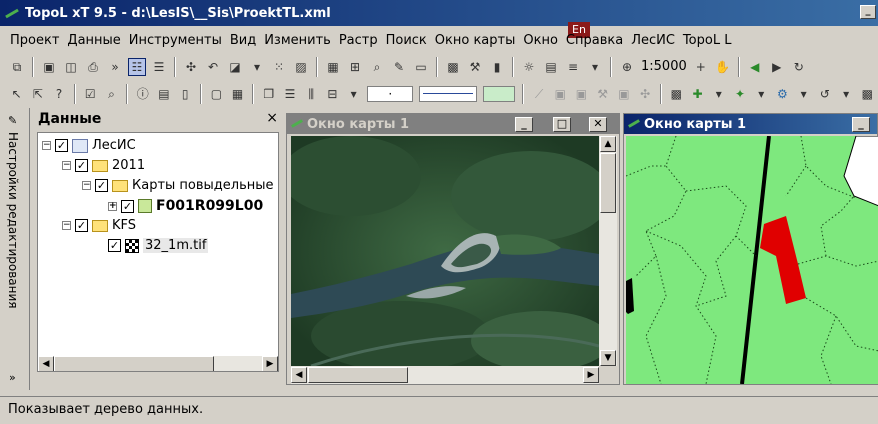 This screenshot has height=424, width=878. I want to click on menu-data: Данные, so click(93, 40).